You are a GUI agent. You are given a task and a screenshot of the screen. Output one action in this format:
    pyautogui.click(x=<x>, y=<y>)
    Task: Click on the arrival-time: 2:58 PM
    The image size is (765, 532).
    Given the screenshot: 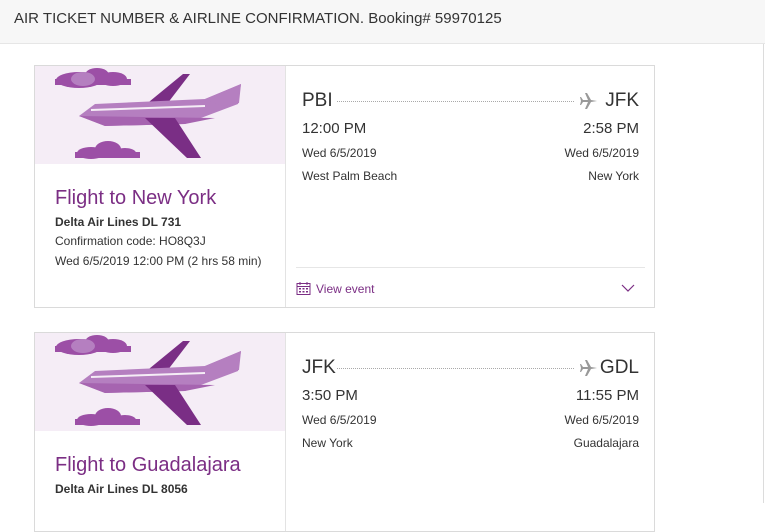 What is the action you would take?
    pyautogui.click(x=611, y=128)
    